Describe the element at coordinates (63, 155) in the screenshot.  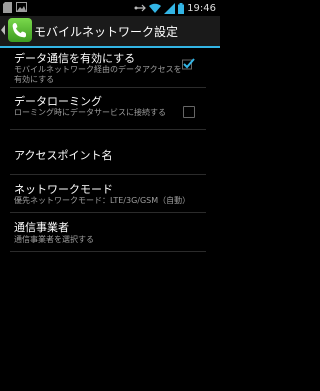
I see `setting-title: アクセスポイント名` at that location.